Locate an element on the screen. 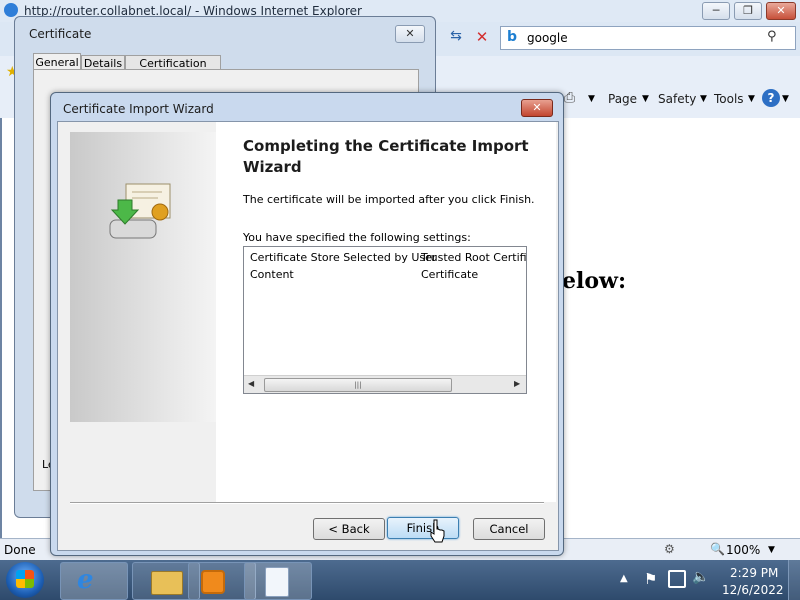 The height and width of the screenshot is (600, 800). help-icon: ? is located at coordinates (771, 98).